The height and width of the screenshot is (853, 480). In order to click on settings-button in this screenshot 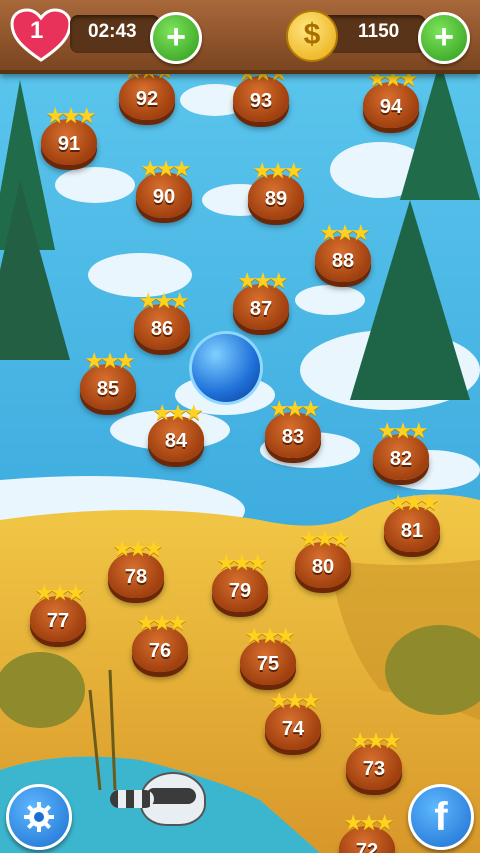, I will do `click(39, 817)`.